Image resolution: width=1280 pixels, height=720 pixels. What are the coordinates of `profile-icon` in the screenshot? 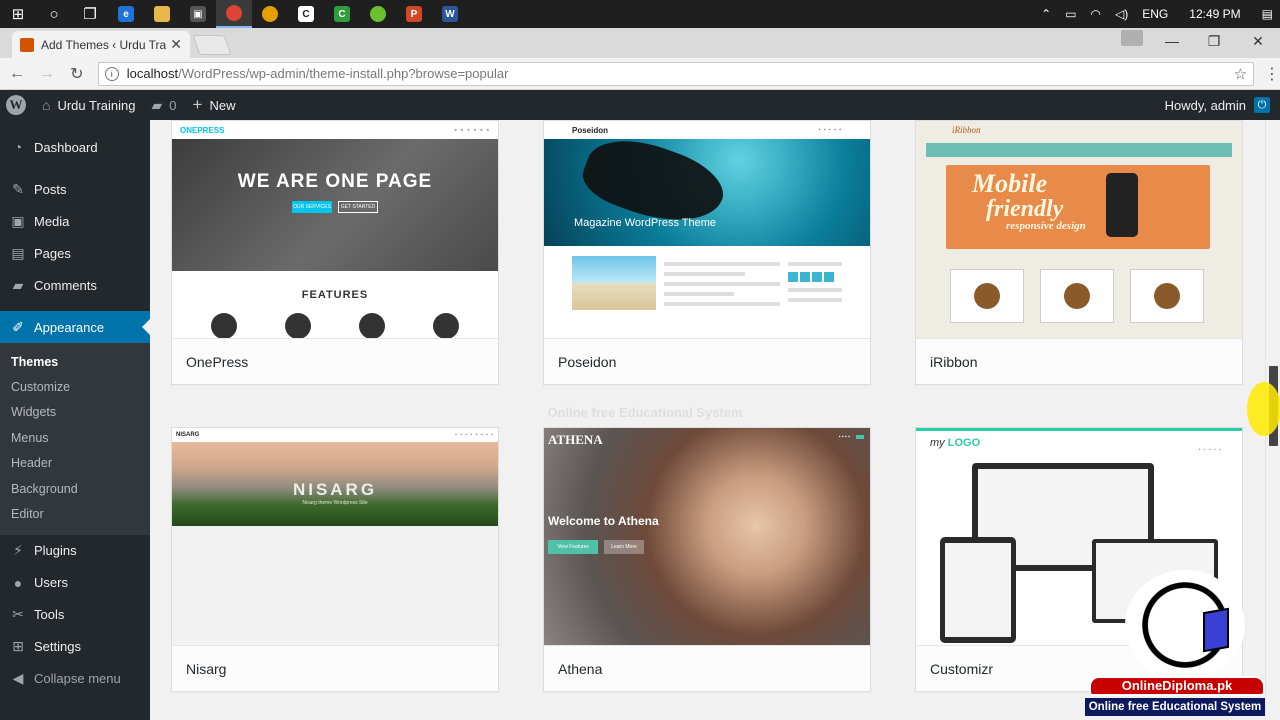 It's located at (1132, 38).